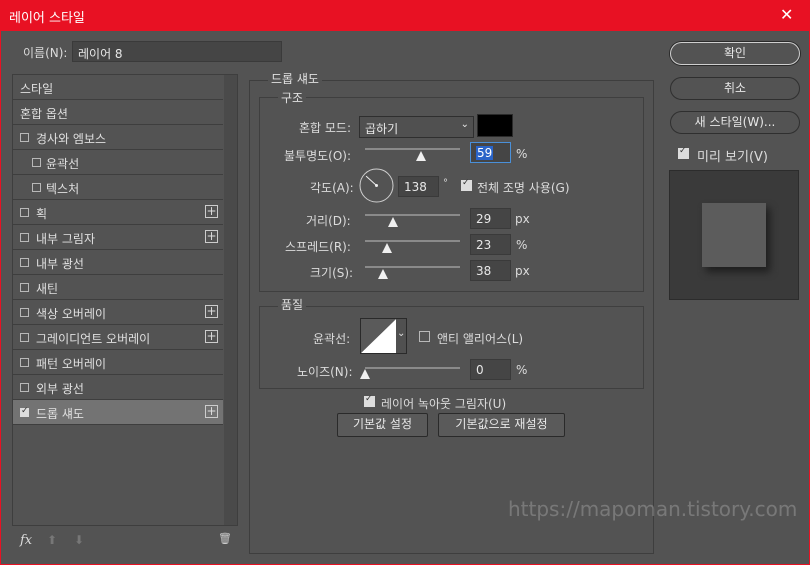  What do you see at coordinates (416, 127) in the screenshot?
I see `blend-mode-select: 곱하기 ⌄` at bounding box center [416, 127].